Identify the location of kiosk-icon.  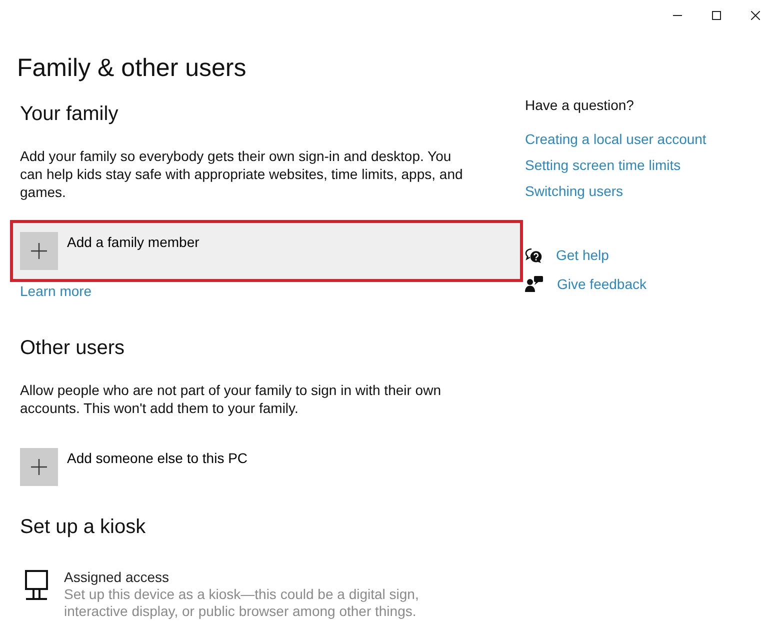
(36, 585).